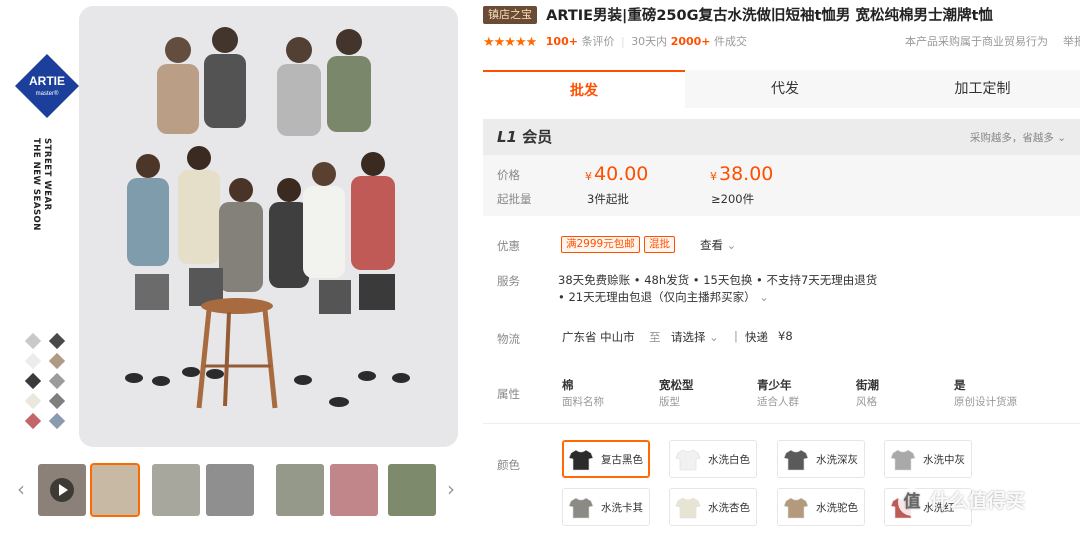  Describe the element at coordinates (663, 297) in the screenshot. I see `service-line2: • 21天无理由包退（仅向主播邦买家） ⌄` at that location.